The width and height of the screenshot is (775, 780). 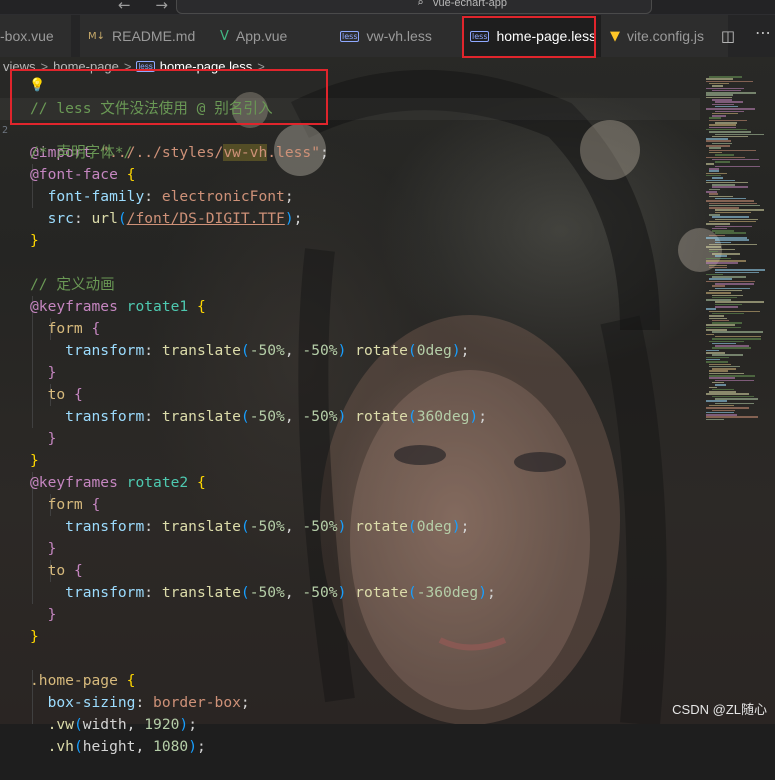 What do you see at coordinates (103, 294) in the screenshot?
I see `code-line: @keyframes rotate1 {` at bounding box center [103, 294].